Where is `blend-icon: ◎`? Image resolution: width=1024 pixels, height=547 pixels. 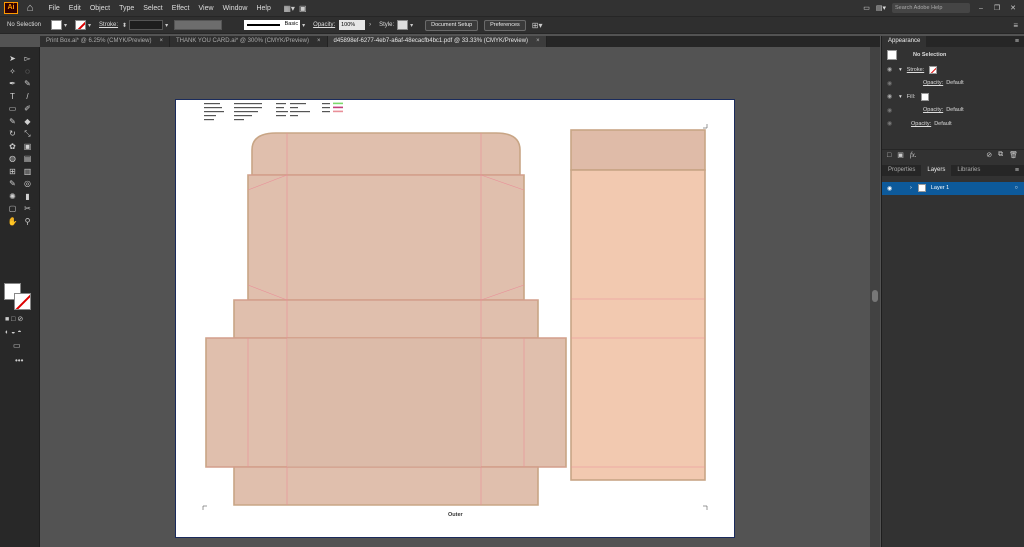 blend-icon: ◎ is located at coordinates (27, 184).